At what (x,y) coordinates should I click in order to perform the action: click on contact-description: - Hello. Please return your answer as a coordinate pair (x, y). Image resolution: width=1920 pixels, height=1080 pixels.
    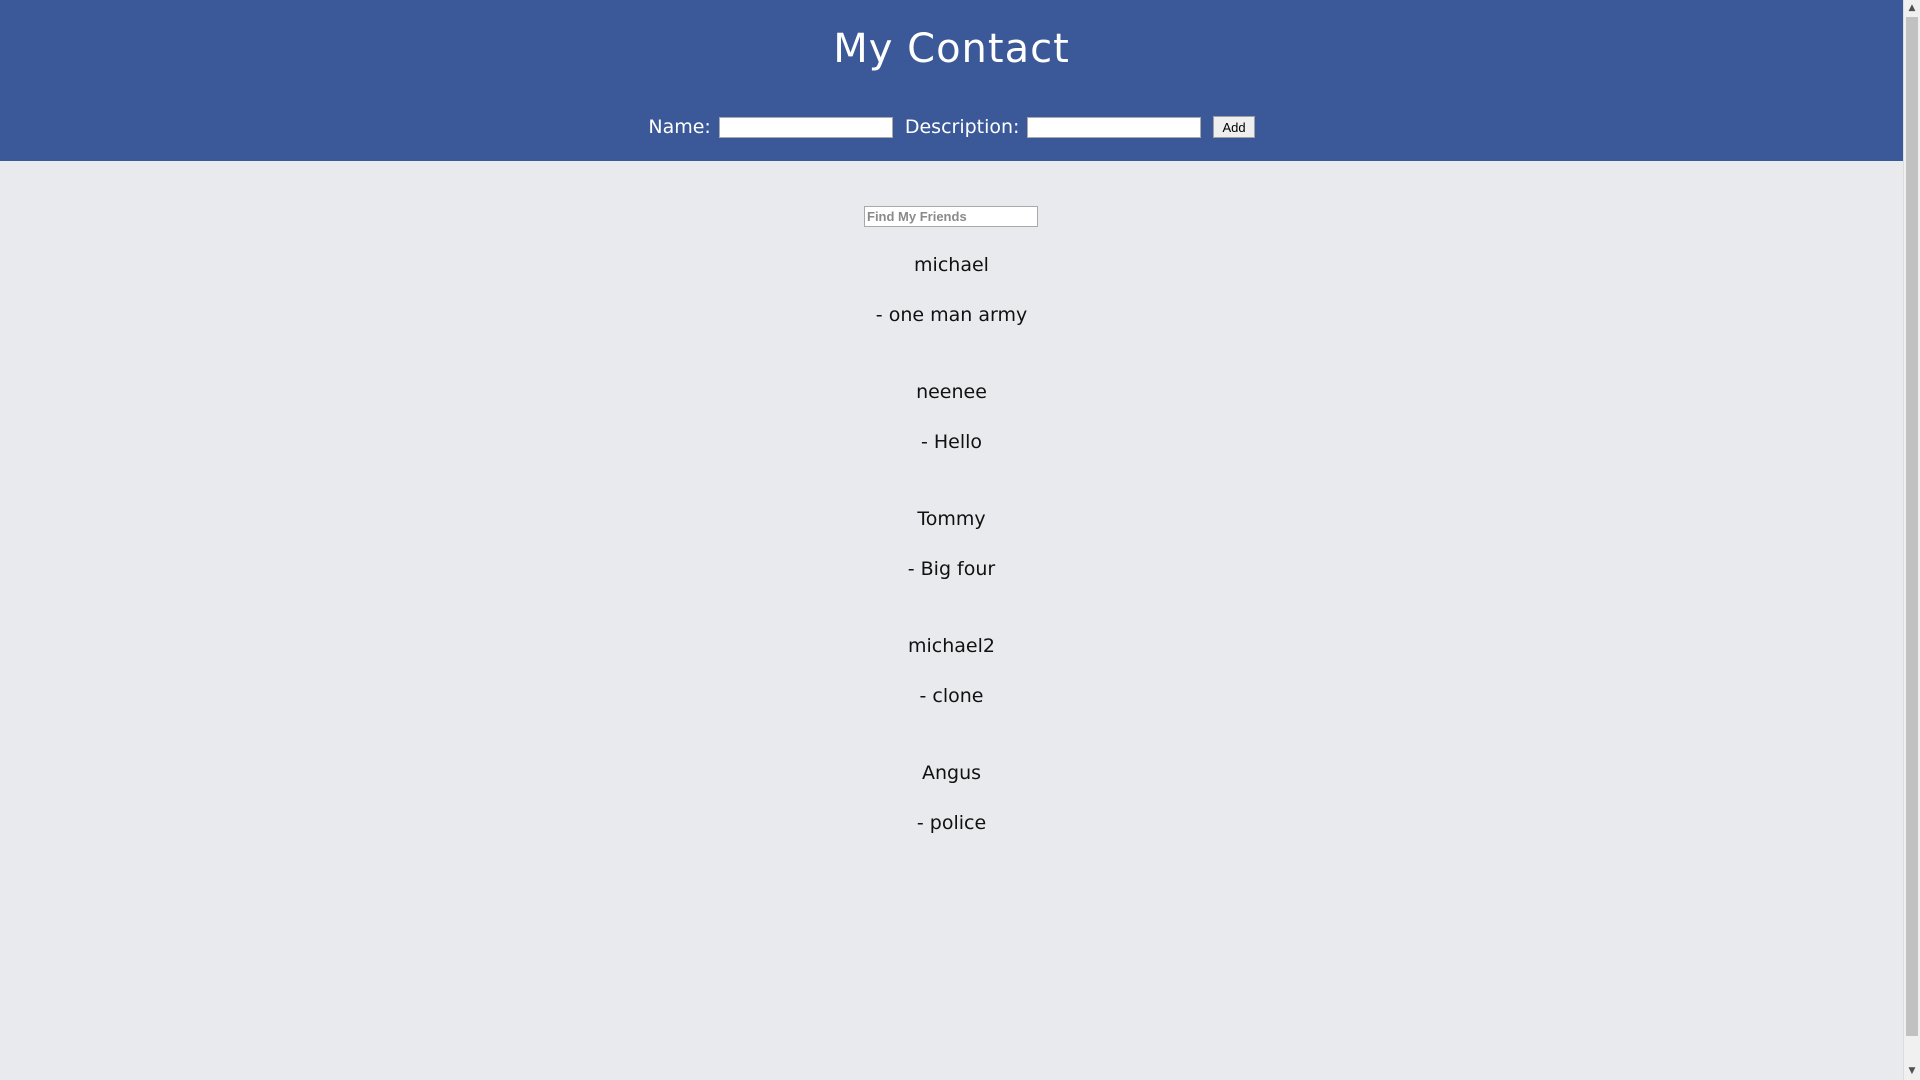
    Looking at the image, I should click on (951, 442).